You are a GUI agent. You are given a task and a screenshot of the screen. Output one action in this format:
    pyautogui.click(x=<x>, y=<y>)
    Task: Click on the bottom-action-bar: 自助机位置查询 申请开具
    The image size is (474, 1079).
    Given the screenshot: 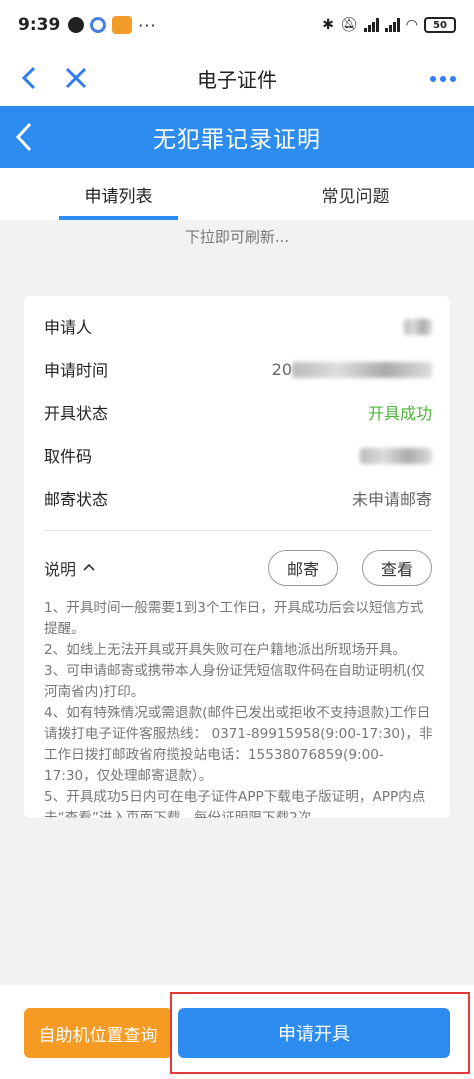 What is the action you would take?
    pyautogui.click(x=237, y=1032)
    